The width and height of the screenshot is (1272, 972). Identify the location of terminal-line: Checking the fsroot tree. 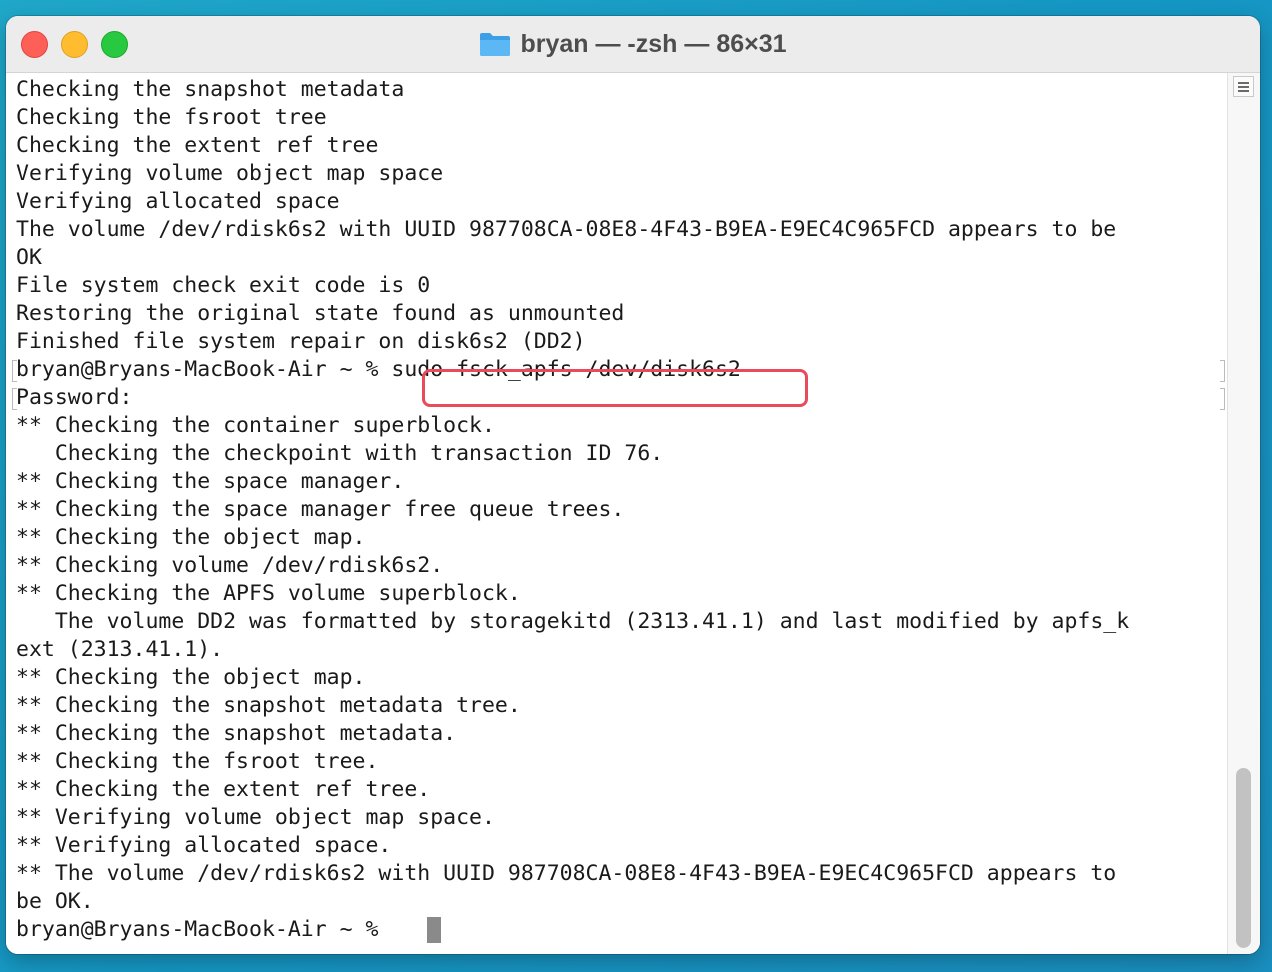
(171, 117).